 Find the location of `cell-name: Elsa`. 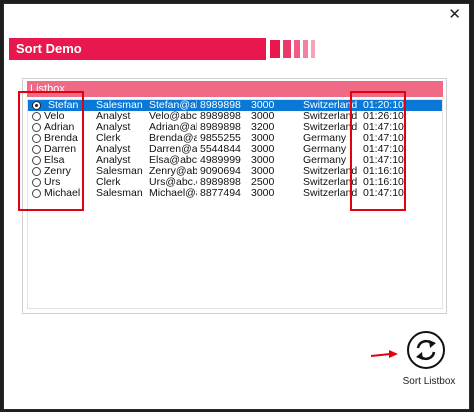

cell-name: Elsa is located at coordinates (54, 160).